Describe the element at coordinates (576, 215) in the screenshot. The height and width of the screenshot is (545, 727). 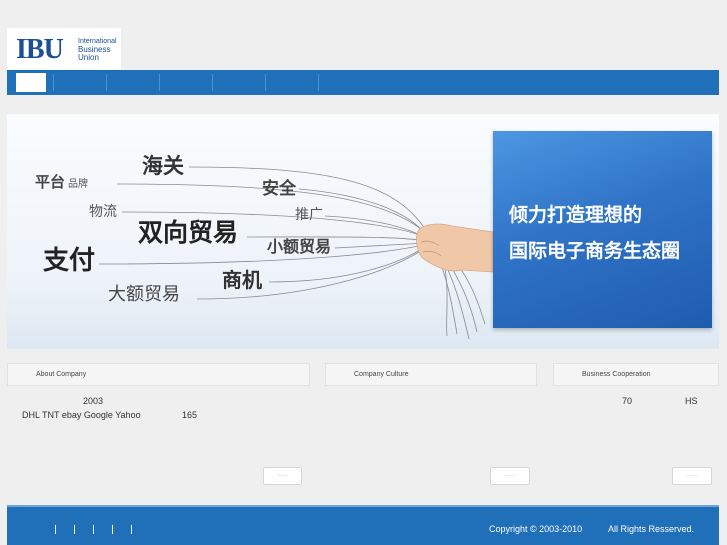
I see `slogan-line-1: 倾力打造理想的` at that location.